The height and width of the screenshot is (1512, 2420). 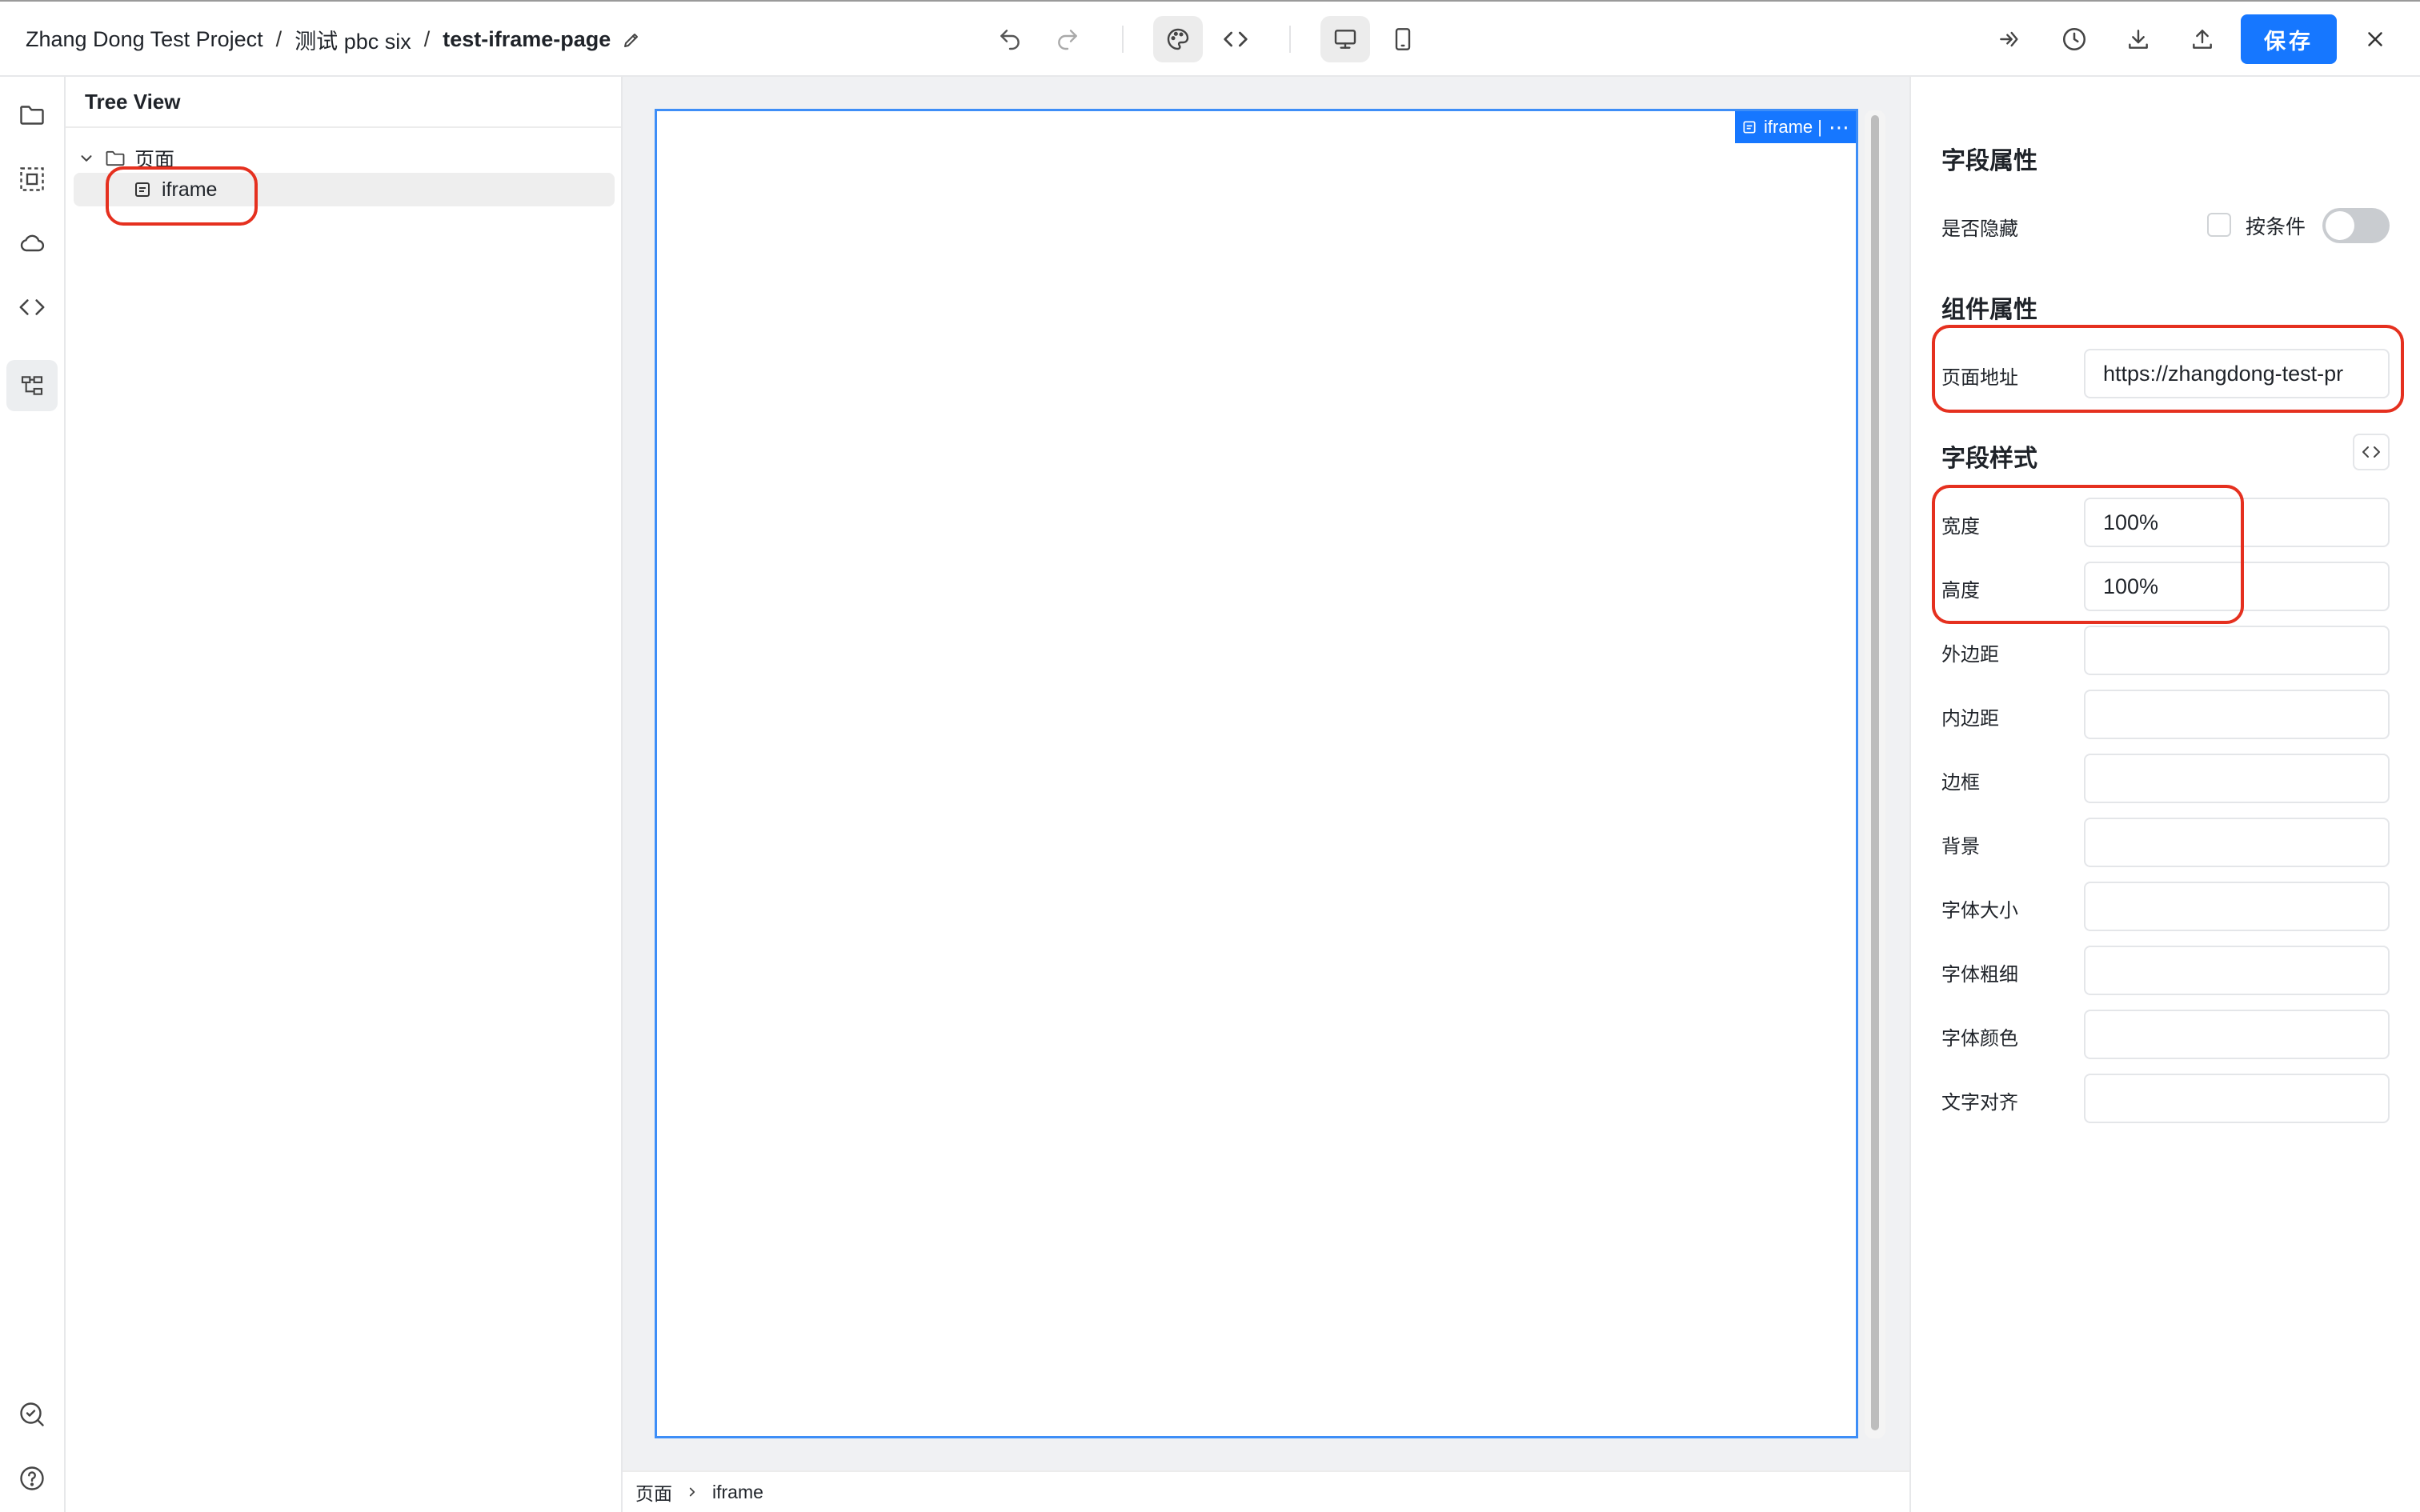 I want to click on design-mode-button, so click(x=1178, y=39).